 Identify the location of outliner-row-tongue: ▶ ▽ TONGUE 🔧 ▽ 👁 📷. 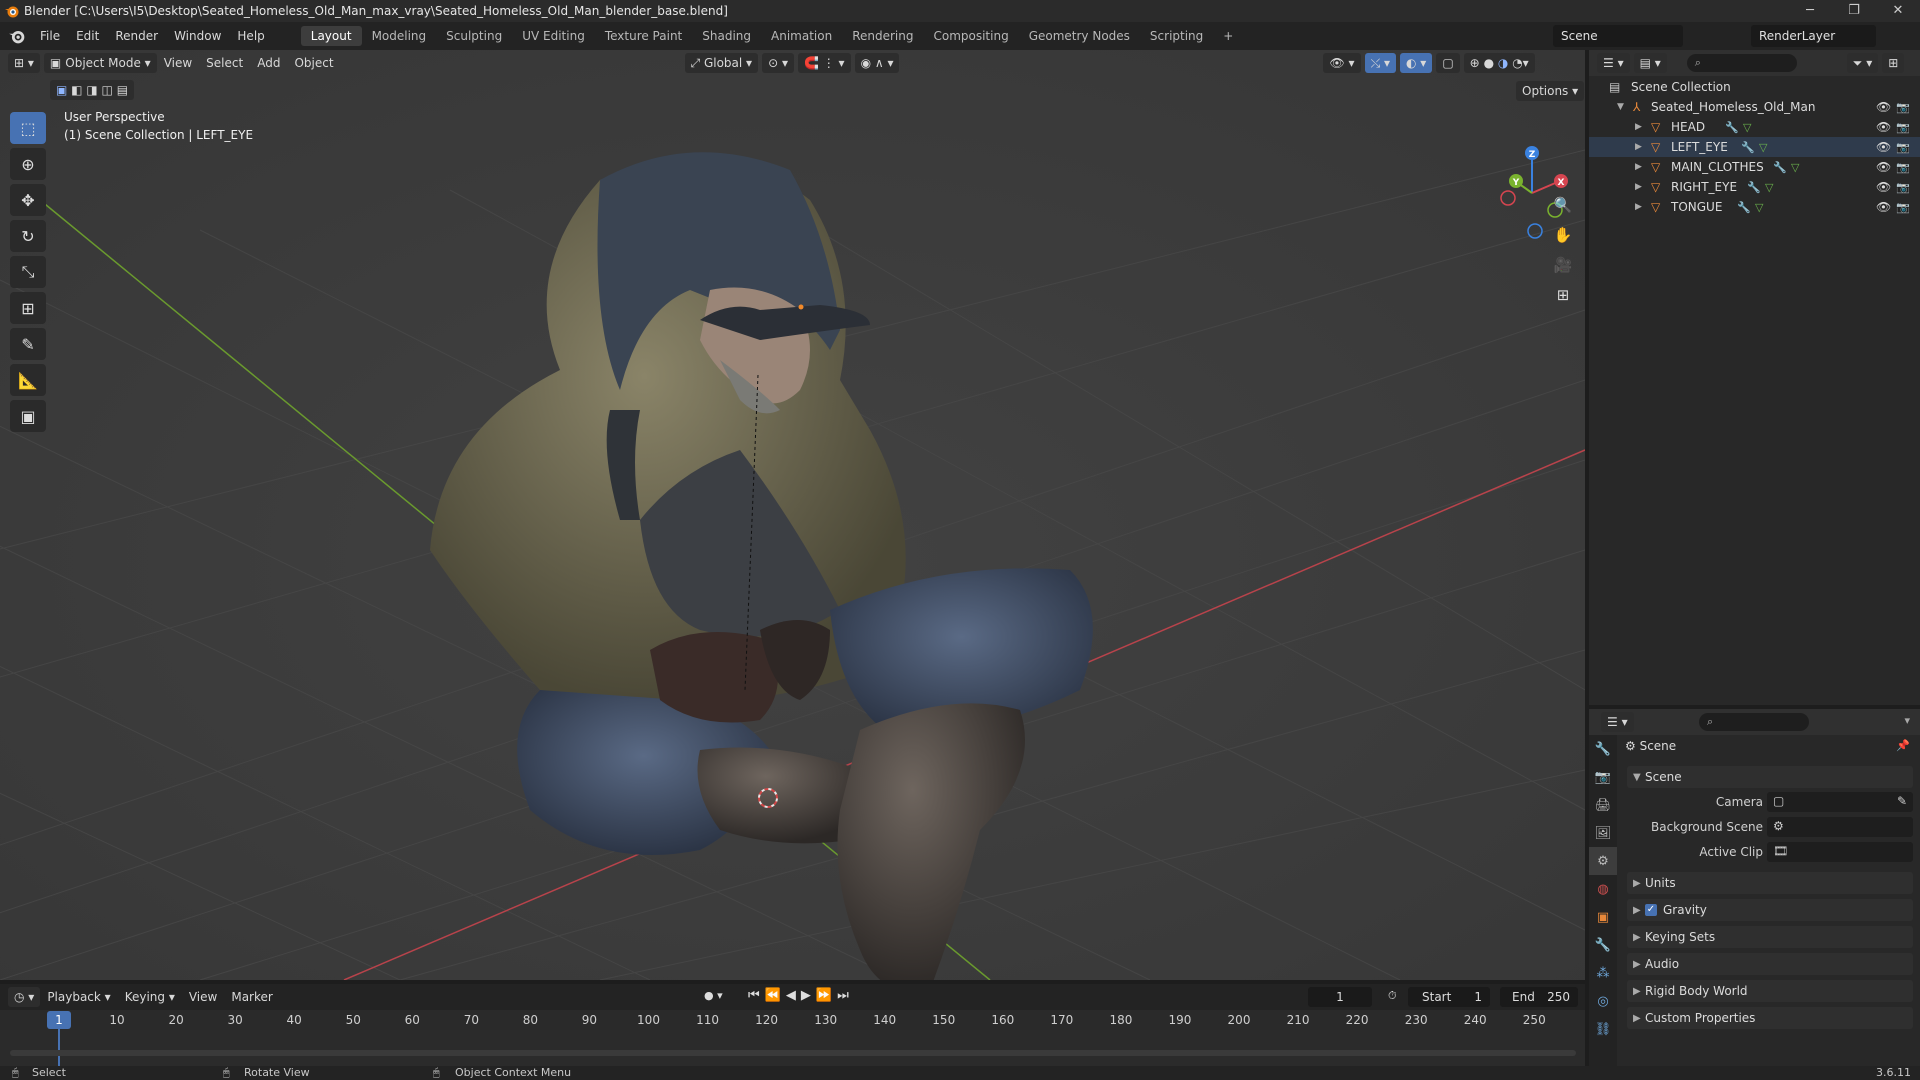
(1754, 207).